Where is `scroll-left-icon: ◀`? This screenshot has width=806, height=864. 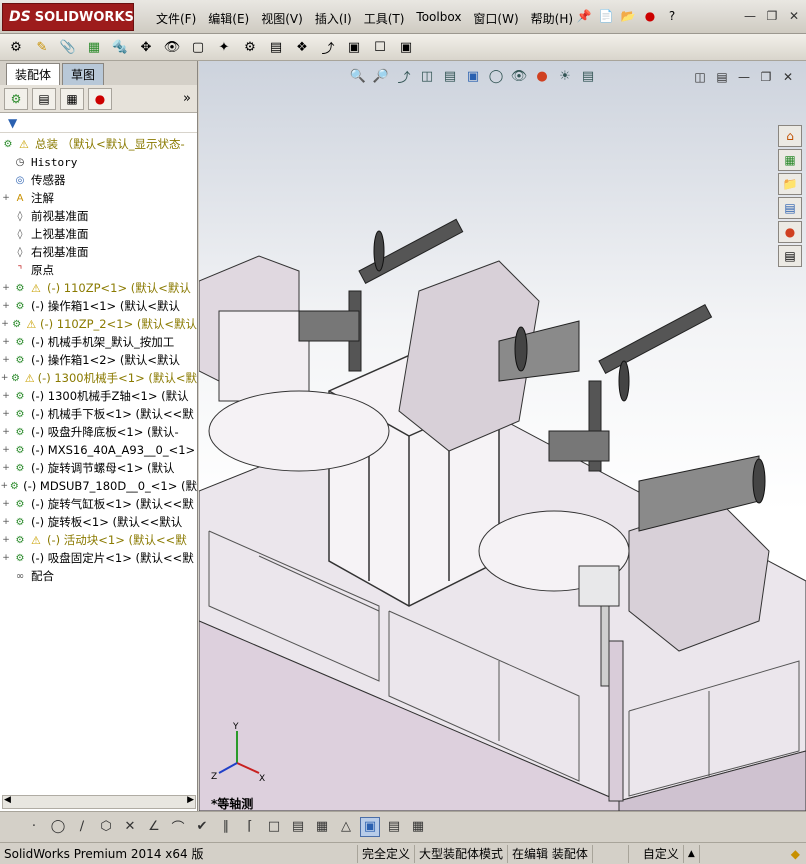
scroll-left-icon: ◀ is located at coordinates (7, 800).